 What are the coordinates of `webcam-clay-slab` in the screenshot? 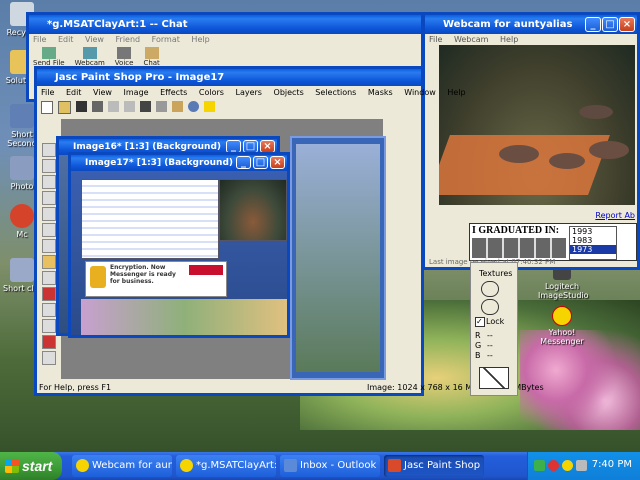 It's located at (524, 165).